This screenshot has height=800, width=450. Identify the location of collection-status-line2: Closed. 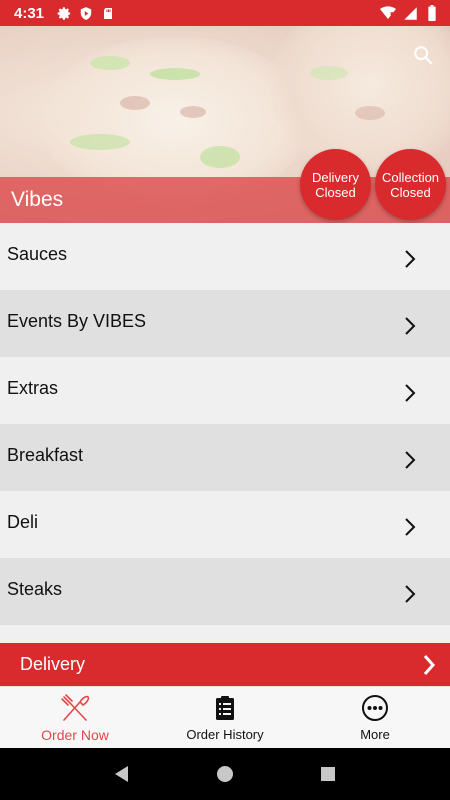
(410, 192).